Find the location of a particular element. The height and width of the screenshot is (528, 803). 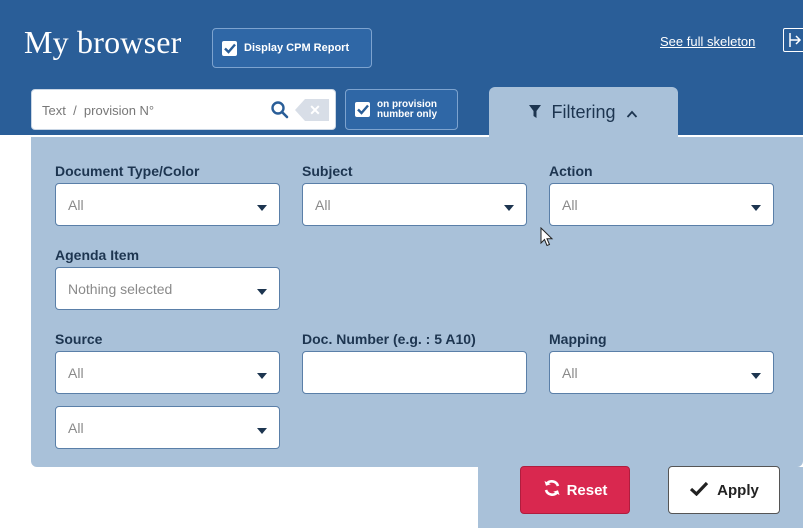

provision-label-line2: number only is located at coordinates (407, 114).